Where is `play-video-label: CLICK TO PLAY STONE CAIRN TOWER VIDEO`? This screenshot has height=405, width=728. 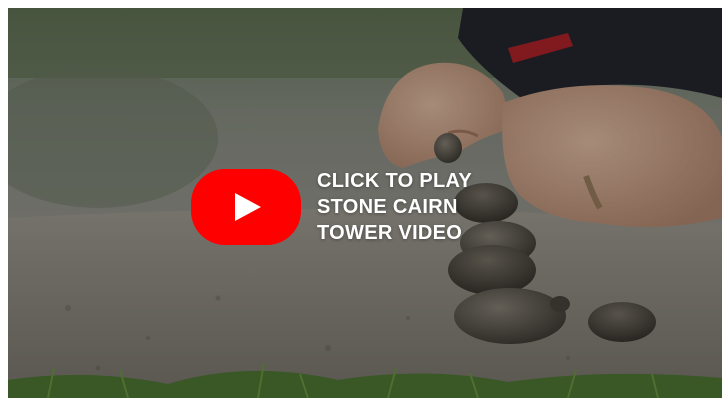 play-video-label: CLICK TO PLAY STONE CAIRN TOWER VIDEO is located at coordinates (417, 207).